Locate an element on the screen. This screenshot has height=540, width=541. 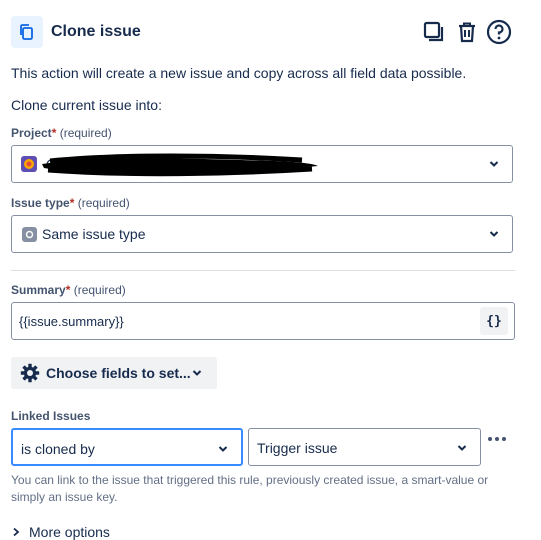
more-options-label: More options is located at coordinates (69, 532).